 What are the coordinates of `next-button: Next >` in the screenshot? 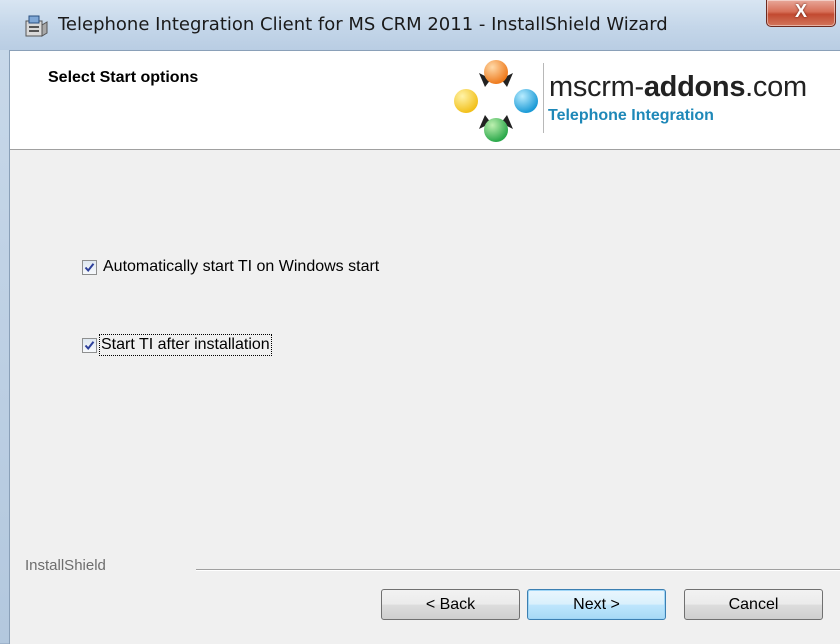 It's located at (596, 604).